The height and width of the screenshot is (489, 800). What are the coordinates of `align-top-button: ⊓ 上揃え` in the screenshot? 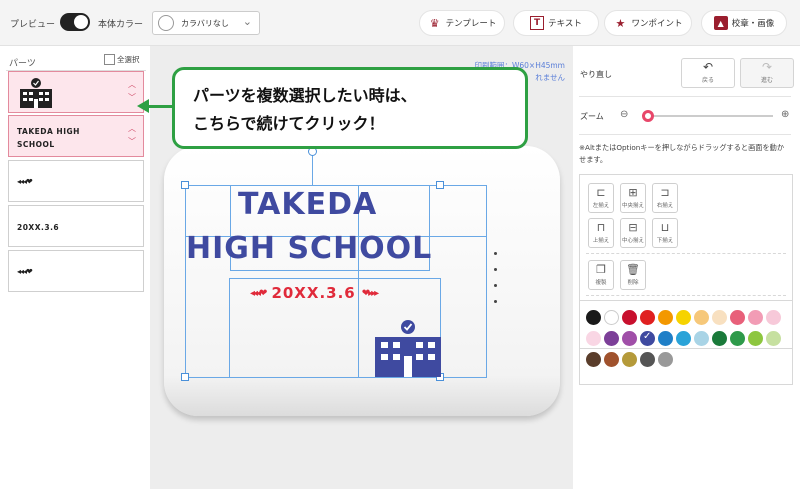 It's located at (601, 233).